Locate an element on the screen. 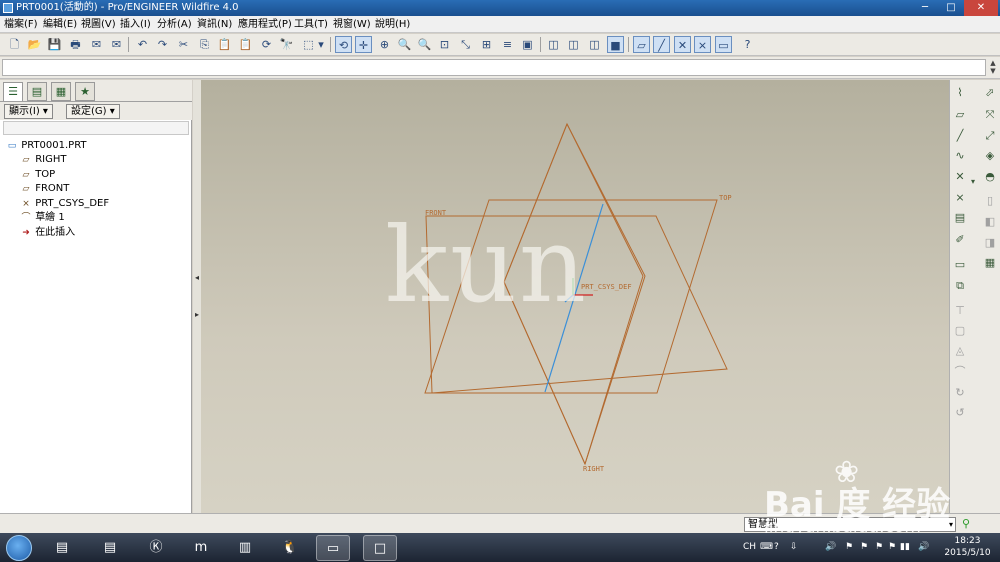  keyboard-icon: ⌨ is located at coordinates (766, 547).